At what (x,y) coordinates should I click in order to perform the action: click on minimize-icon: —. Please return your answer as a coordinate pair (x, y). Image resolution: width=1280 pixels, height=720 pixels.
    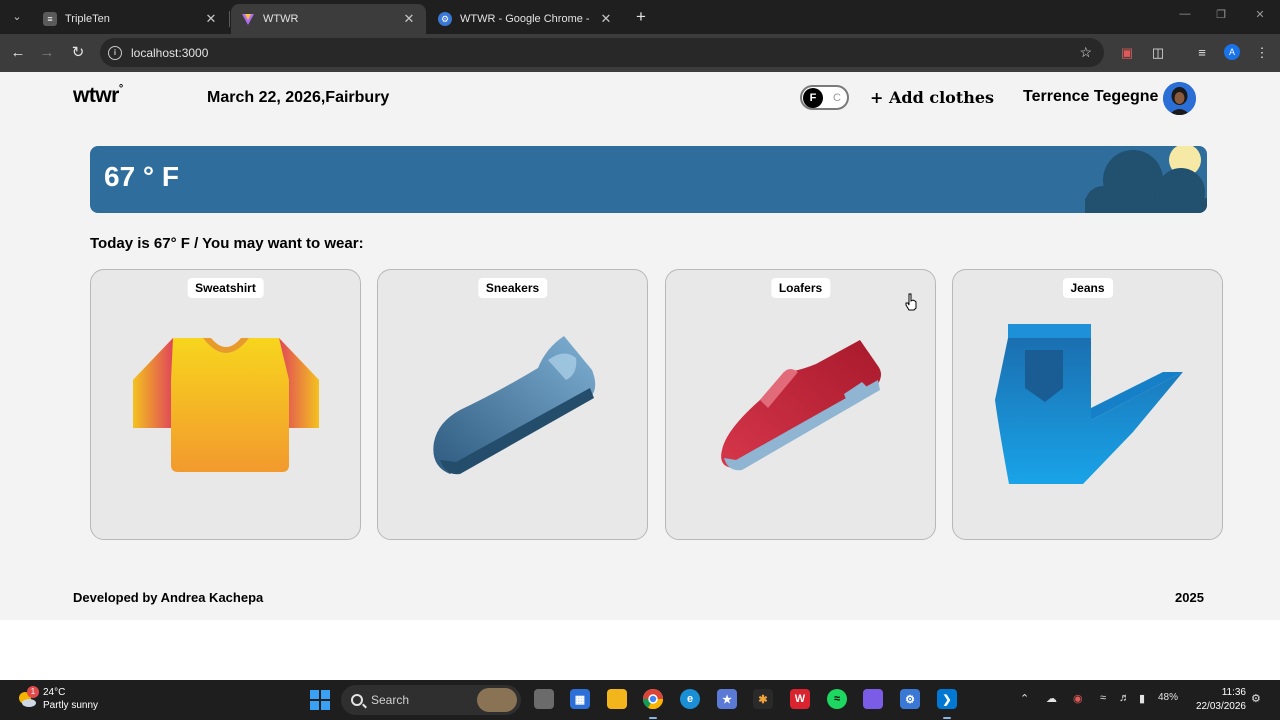
    Looking at the image, I should click on (1185, 14).